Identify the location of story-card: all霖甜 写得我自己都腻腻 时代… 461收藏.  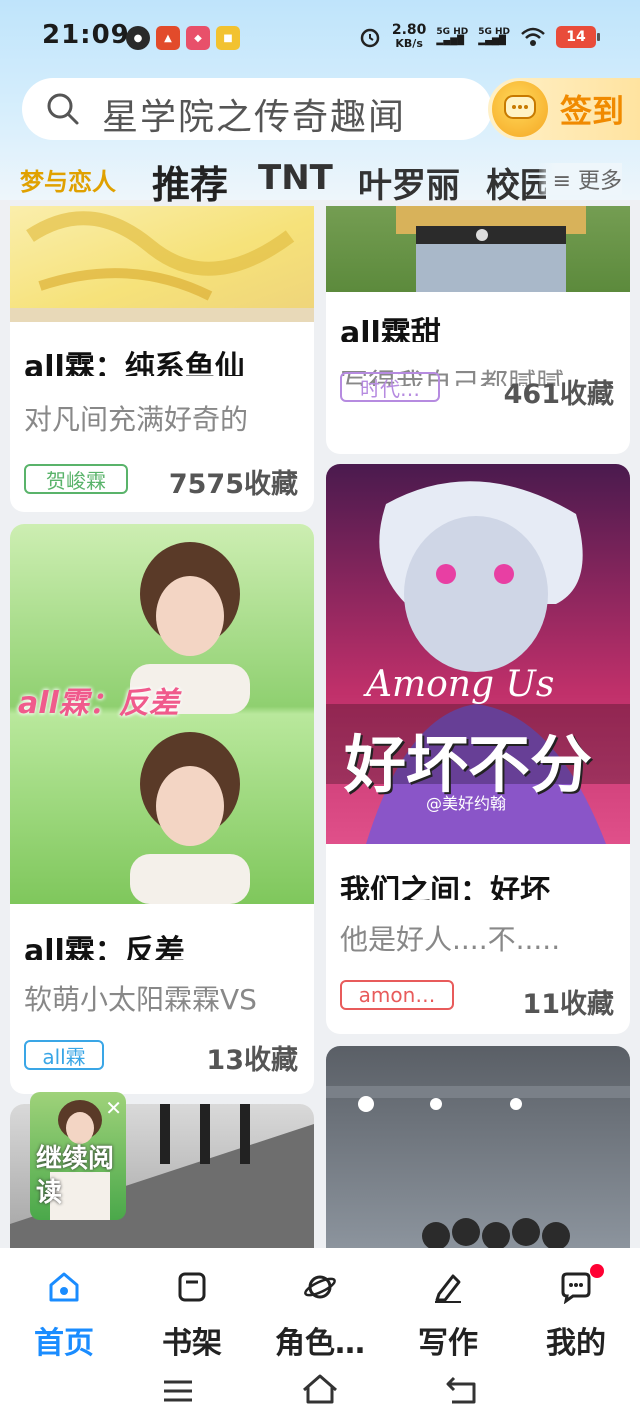
(478, 330).